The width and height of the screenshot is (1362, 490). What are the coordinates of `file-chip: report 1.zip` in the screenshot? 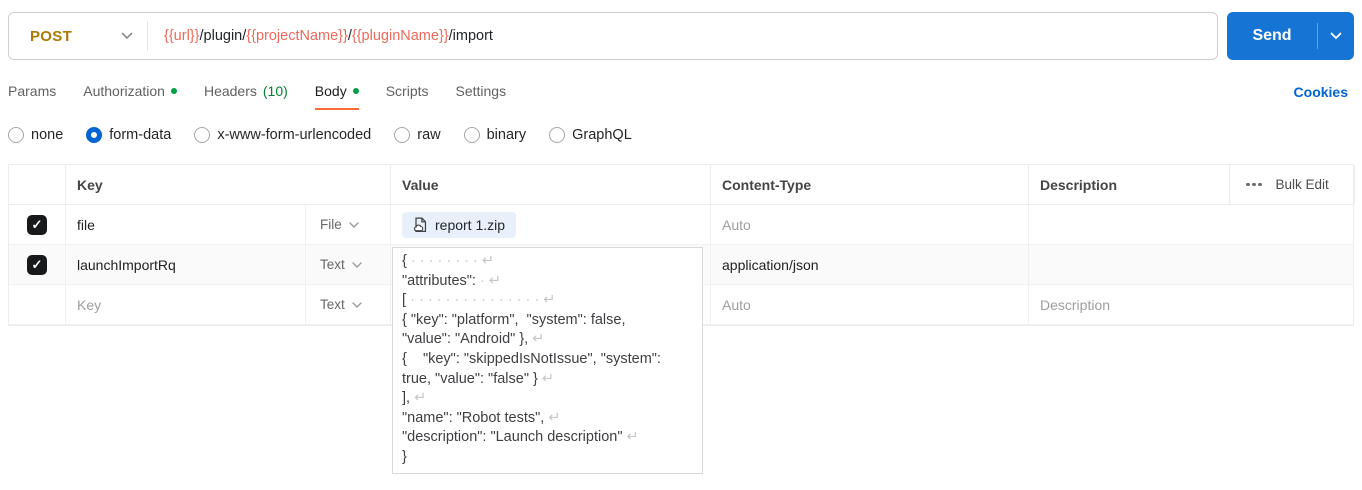 It's located at (459, 224).